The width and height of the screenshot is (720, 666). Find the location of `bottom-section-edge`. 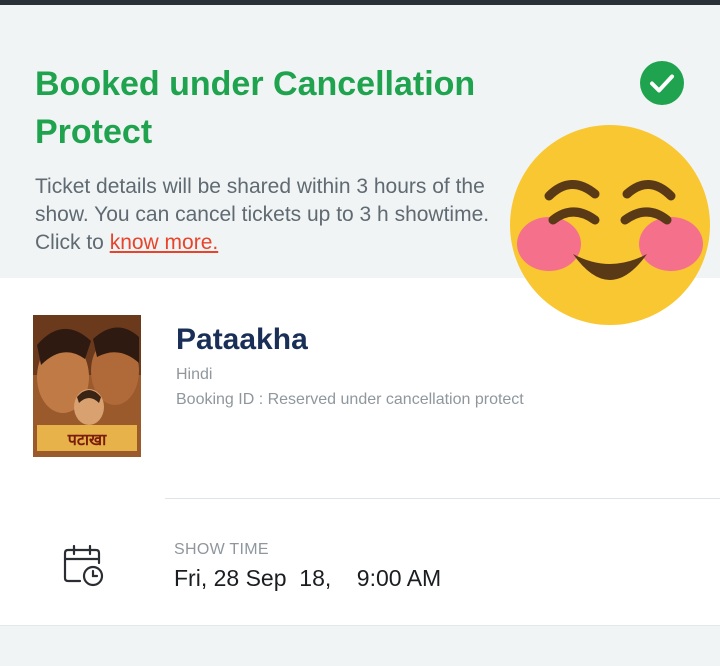

bottom-section-edge is located at coordinates (360, 645).